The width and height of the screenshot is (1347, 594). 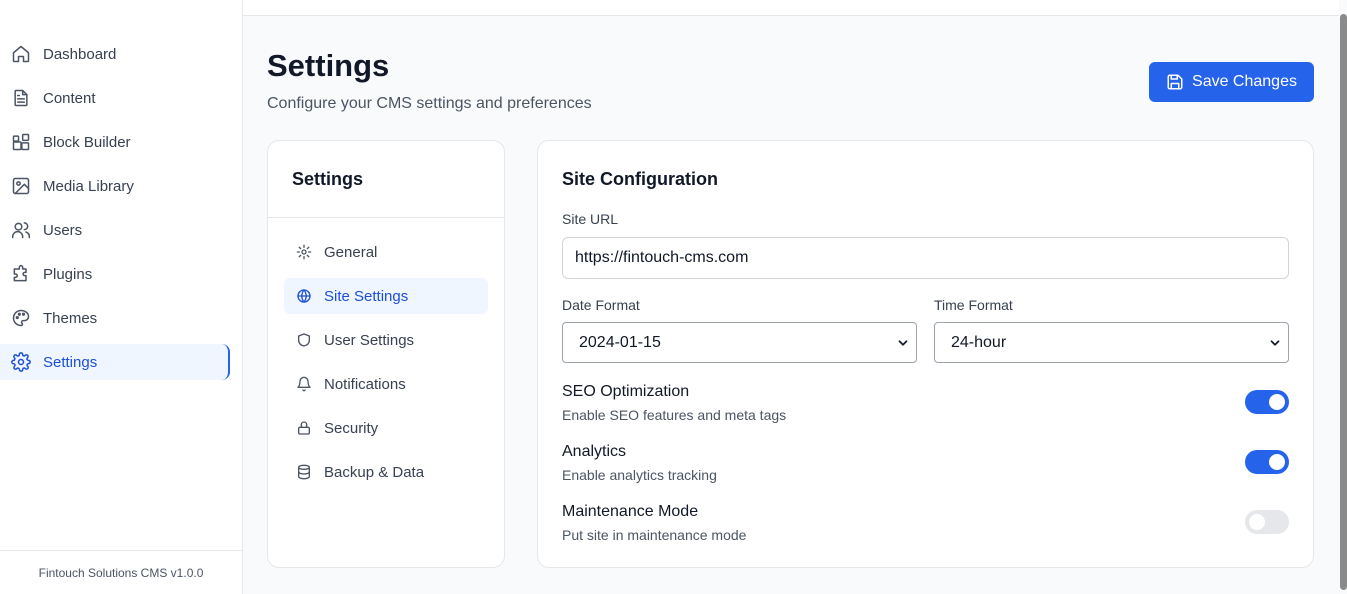 I want to click on subnav-item-notifications: Notifications, so click(x=386, y=384).